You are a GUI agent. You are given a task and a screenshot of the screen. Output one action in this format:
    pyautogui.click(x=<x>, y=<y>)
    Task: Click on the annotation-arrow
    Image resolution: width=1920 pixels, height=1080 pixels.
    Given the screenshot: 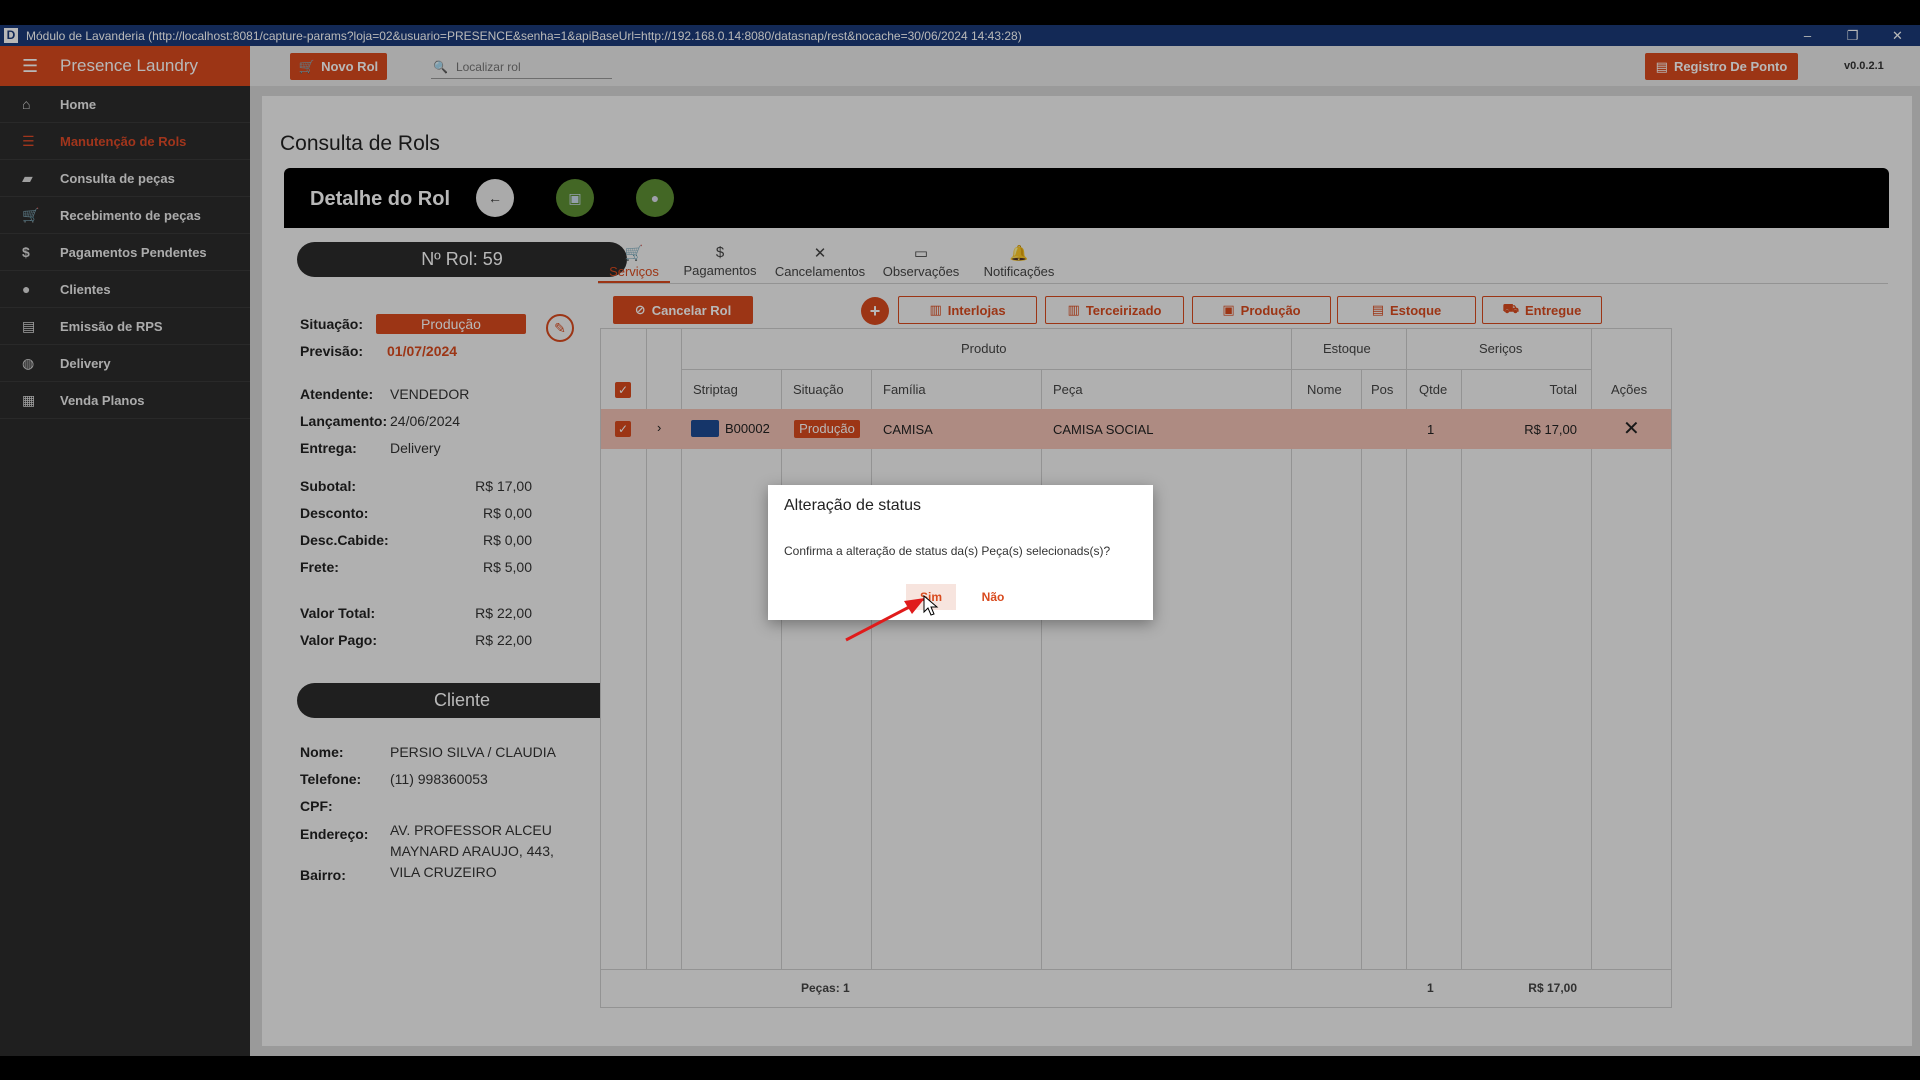 What is the action you would take?
    pyautogui.click(x=892, y=618)
    